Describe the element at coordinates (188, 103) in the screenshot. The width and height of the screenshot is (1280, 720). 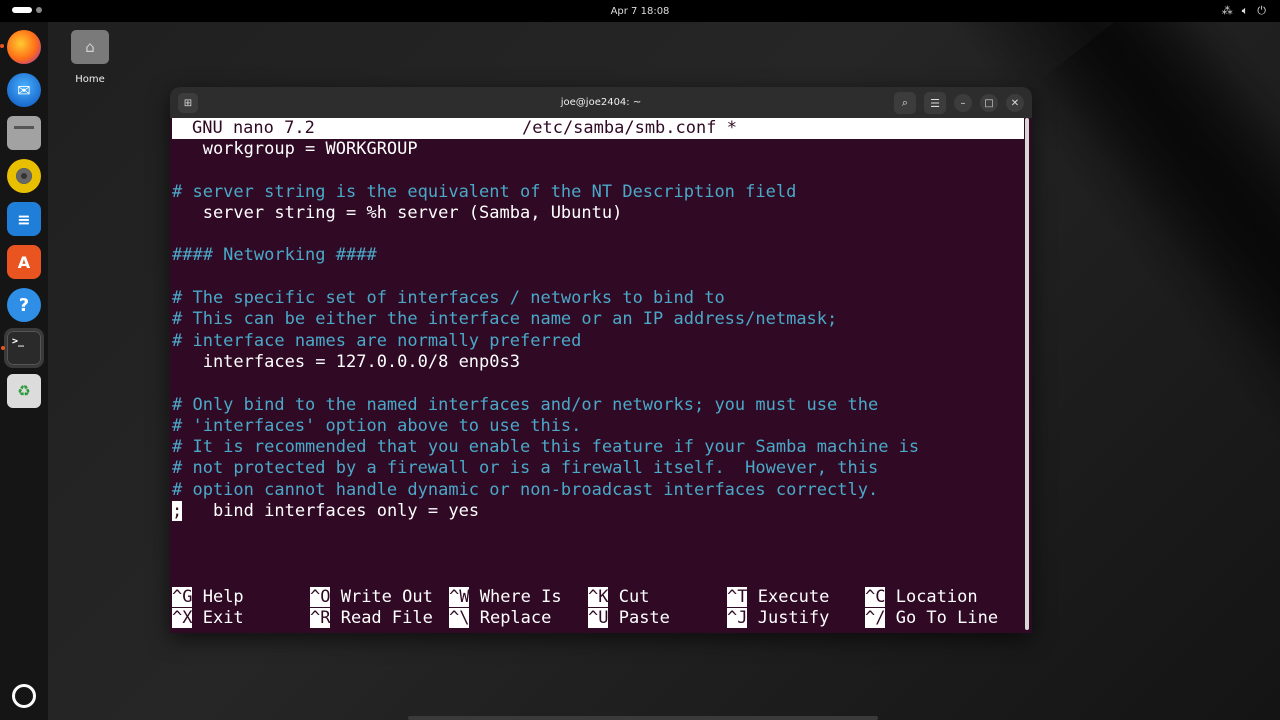
I see `new-tab-icon: ⊞` at that location.